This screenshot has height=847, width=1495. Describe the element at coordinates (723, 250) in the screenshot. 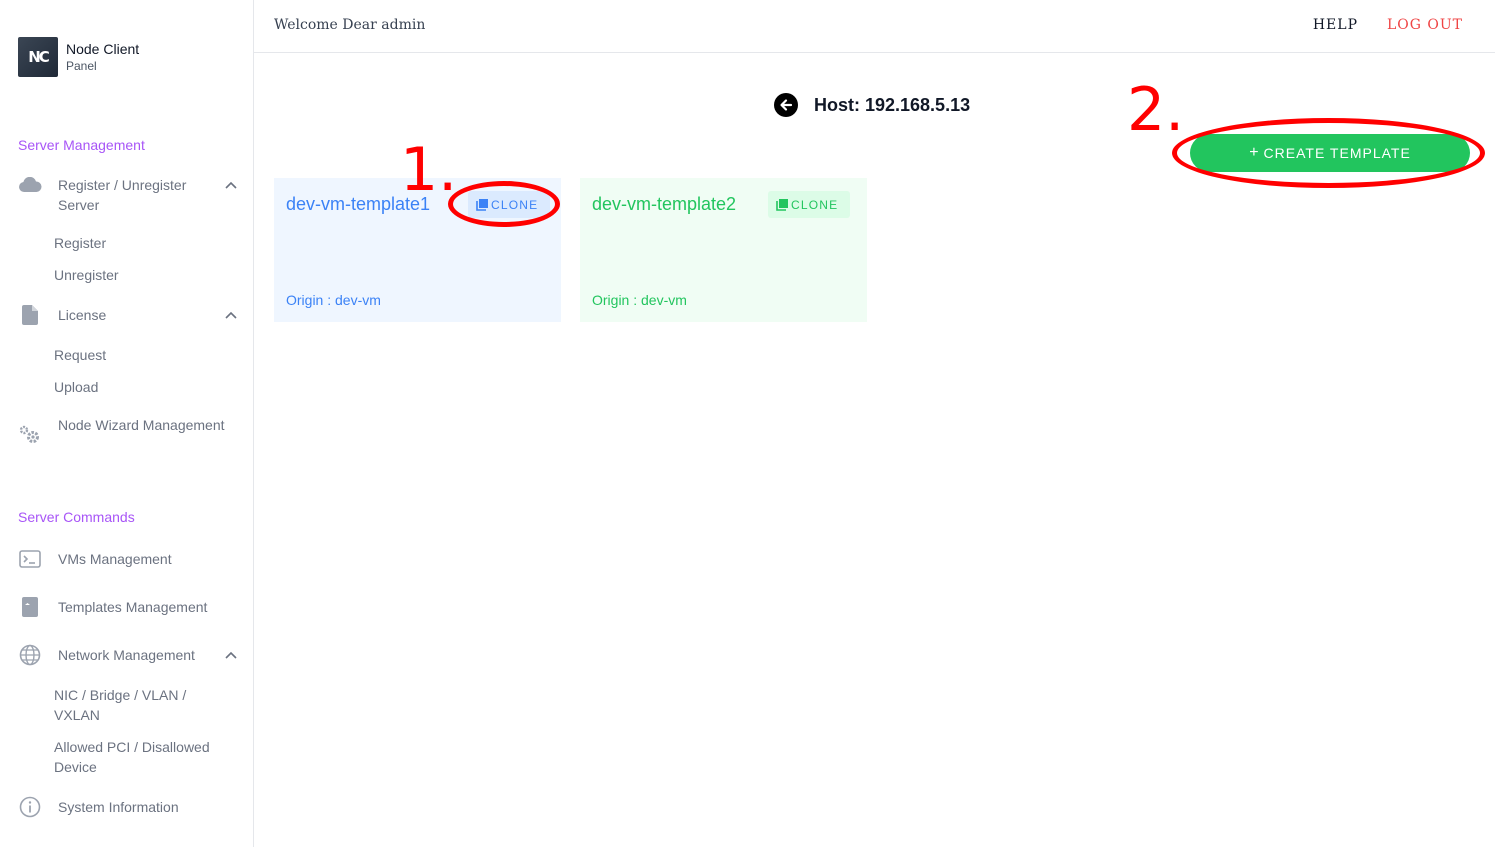

I see `template-card: dev-vm-template2 CLONE Origin : dev-vm` at that location.